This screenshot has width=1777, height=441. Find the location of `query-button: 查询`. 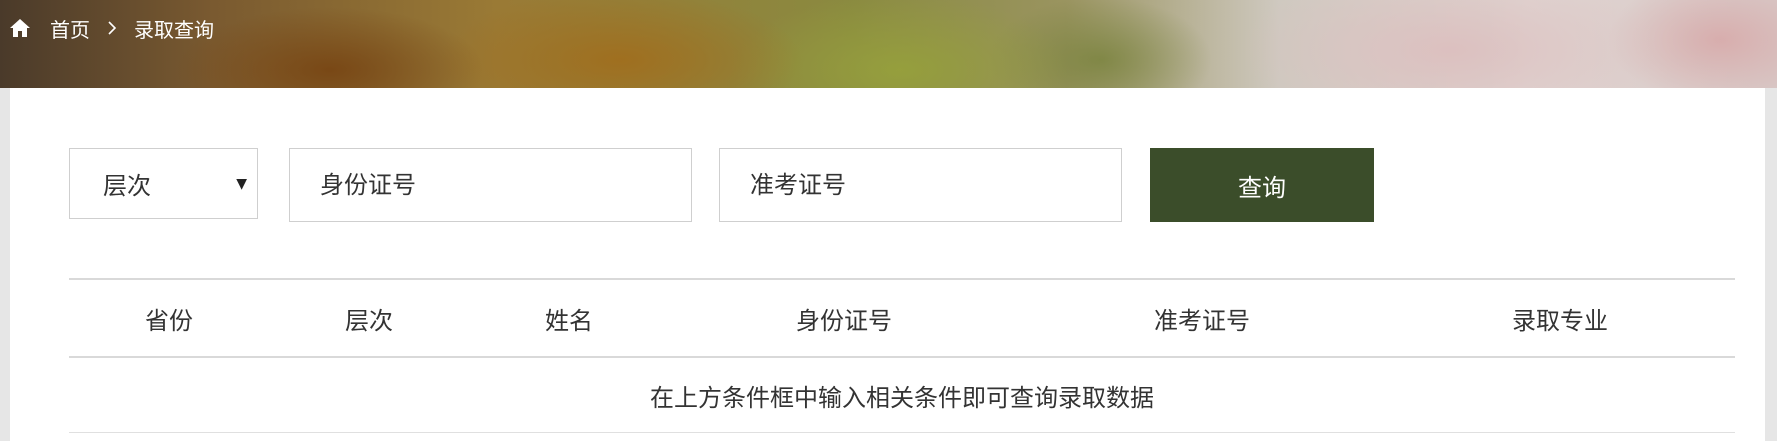

query-button: 查询 is located at coordinates (1262, 185).